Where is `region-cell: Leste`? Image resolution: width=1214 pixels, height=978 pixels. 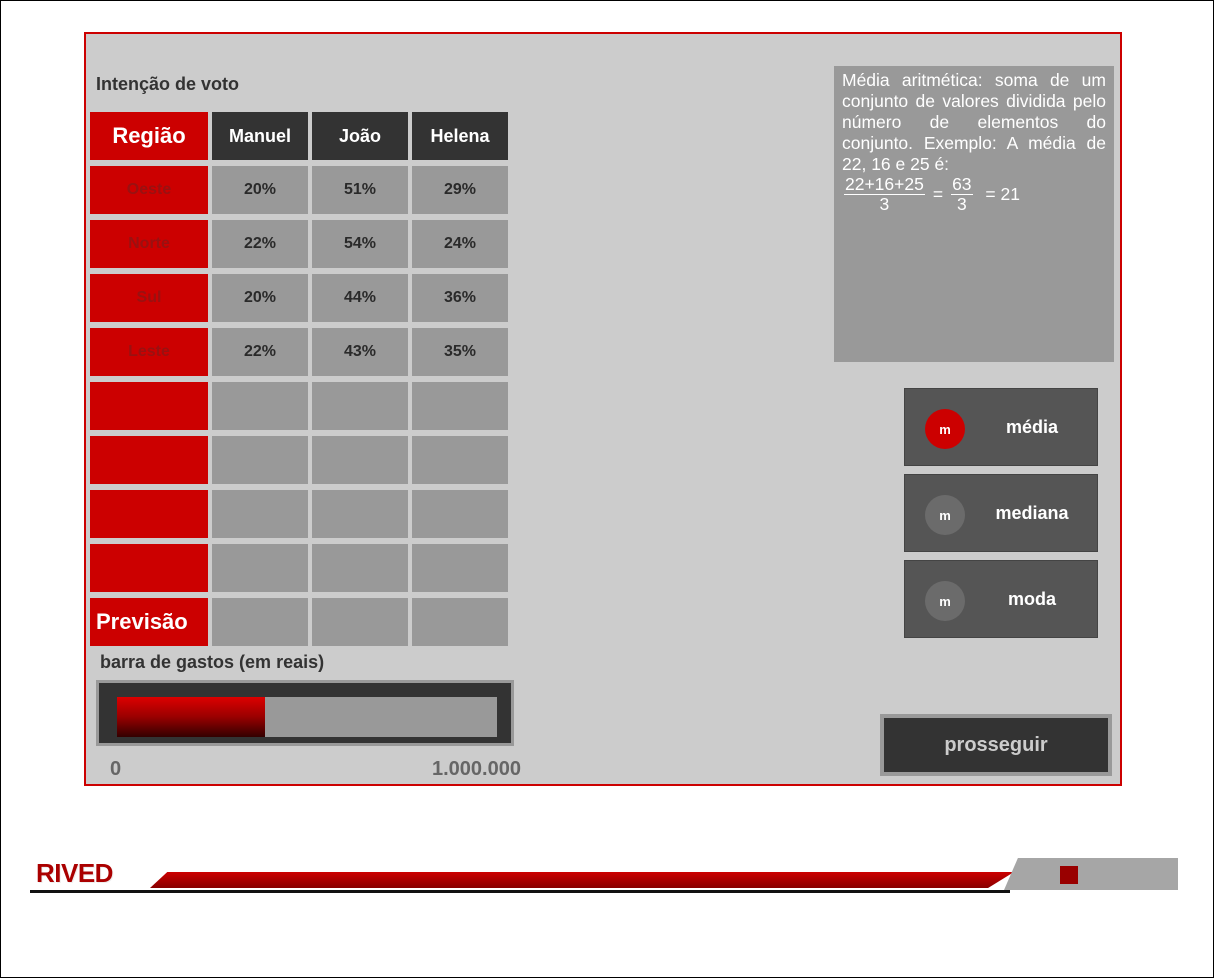 region-cell: Leste is located at coordinates (149, 352).